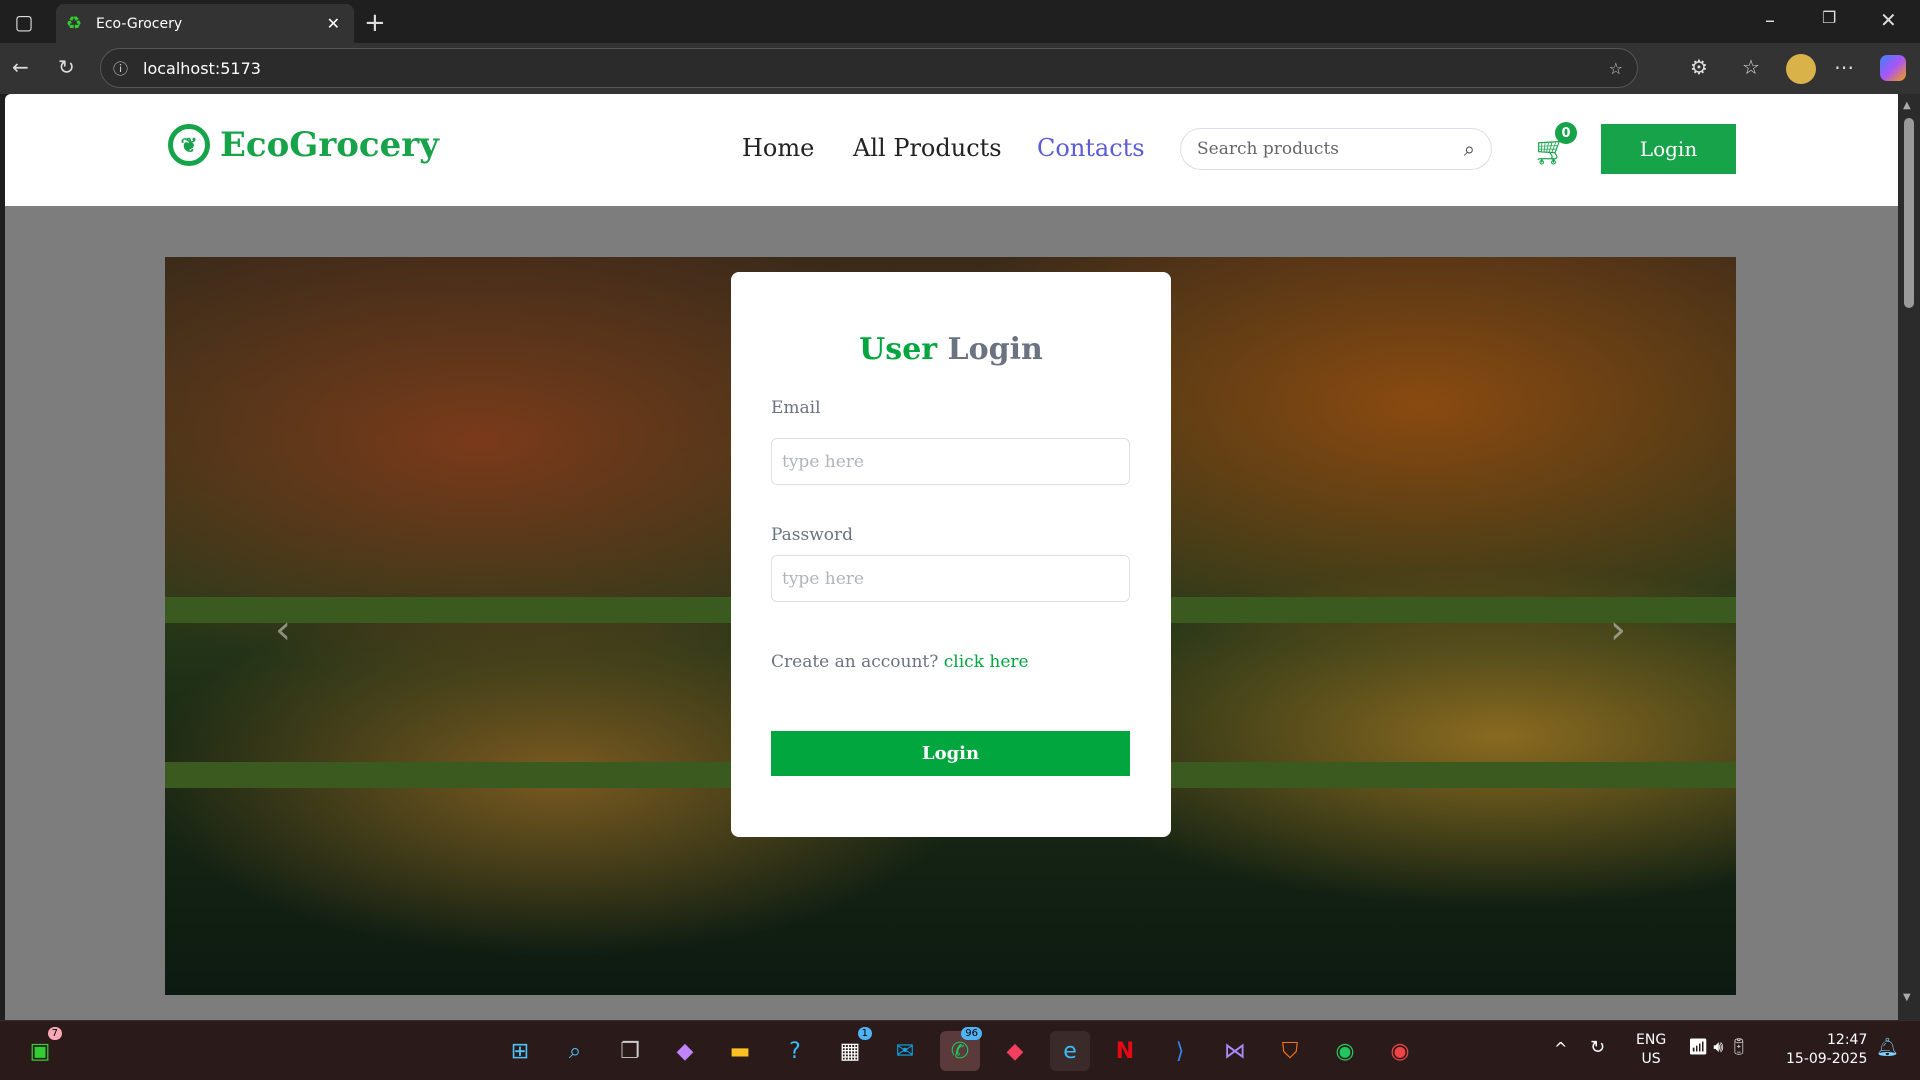 The image size is (1920, 1080). Describe the element at coordinates (1091, 148) in the screenshot. I see `nav-contacts: Contacts` at that location.